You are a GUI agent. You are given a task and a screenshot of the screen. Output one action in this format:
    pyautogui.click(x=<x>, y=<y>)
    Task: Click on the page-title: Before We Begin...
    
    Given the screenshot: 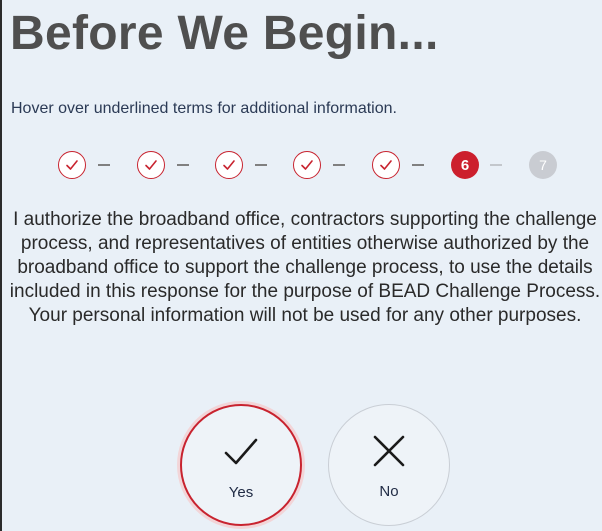 What is the action you would take?
    pyautogui.click(x=224, y=33)
    